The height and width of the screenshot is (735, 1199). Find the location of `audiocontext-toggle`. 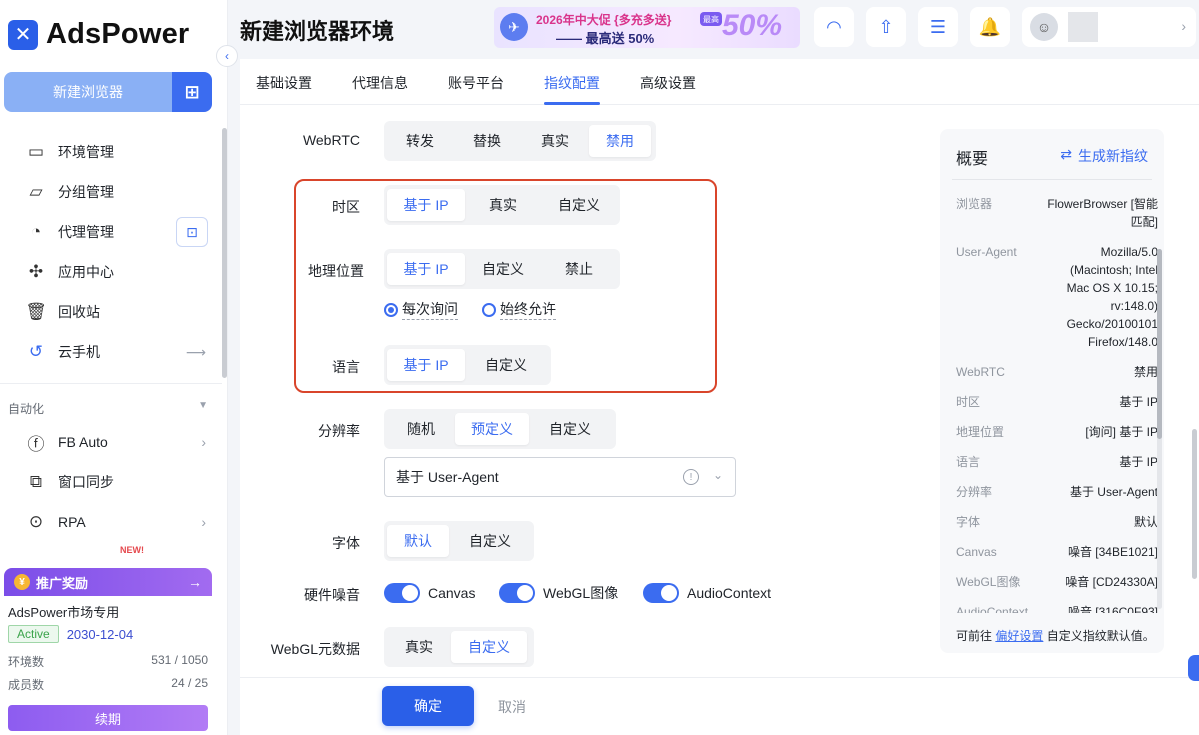

audiocontext-toggle is located at coordinates (661, 593).